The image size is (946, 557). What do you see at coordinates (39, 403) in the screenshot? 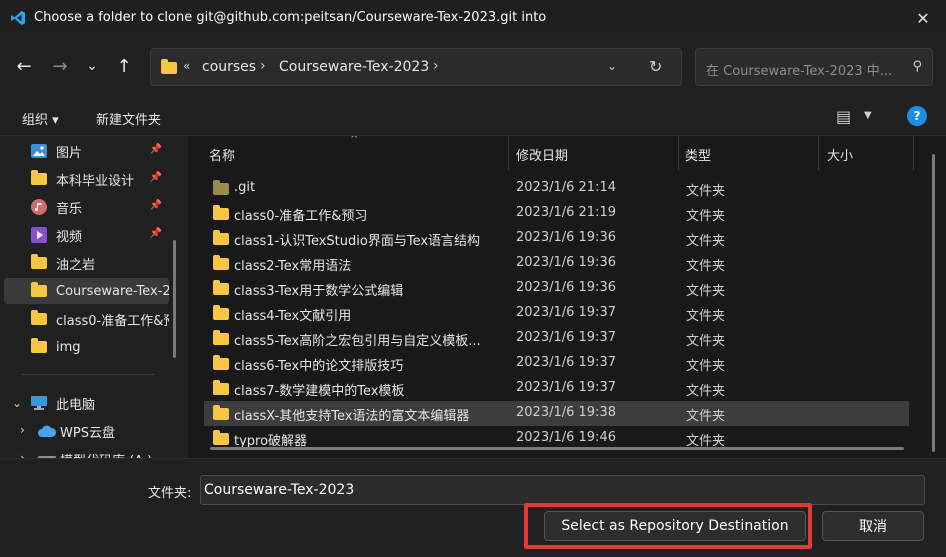
I see `computer-icon` at bounding box center [39, 403].